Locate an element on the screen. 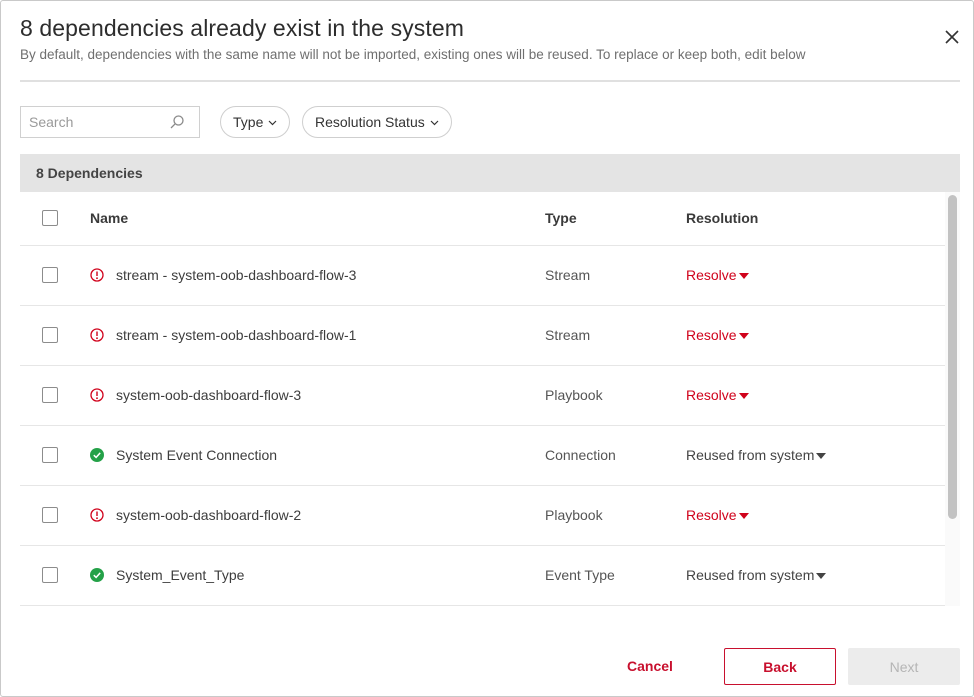 The width and height of the screenshot is (974, 697). search-box is located at coordinates (110, 122).